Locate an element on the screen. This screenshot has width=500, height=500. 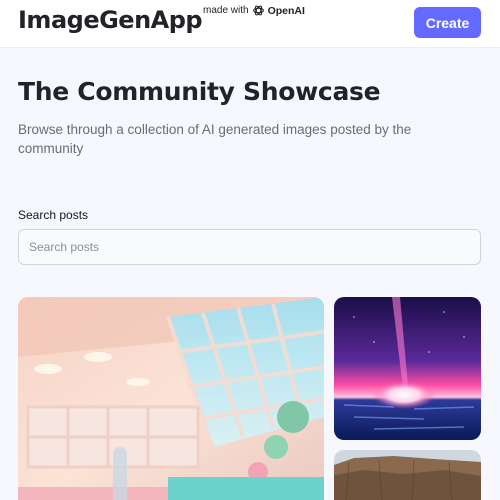
desert-mesa-image is located at coordinates (407, 475).